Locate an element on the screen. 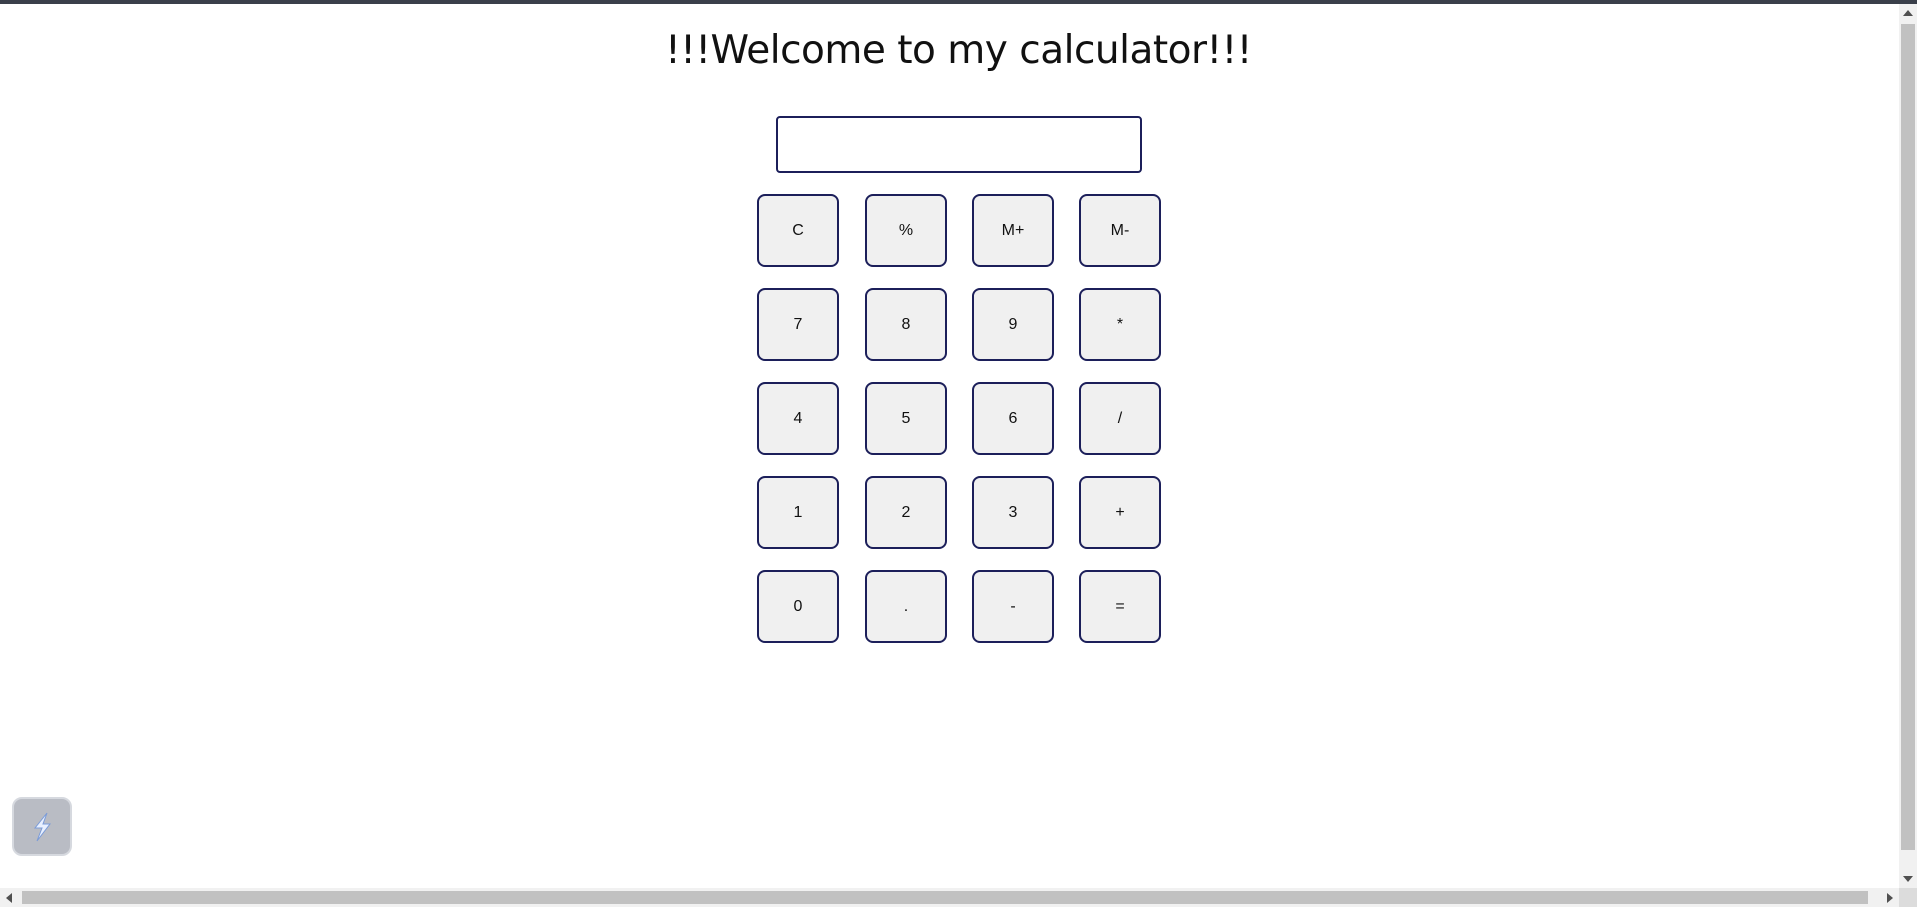  lightning-bolt-icon is located at coordinates (42, 826).